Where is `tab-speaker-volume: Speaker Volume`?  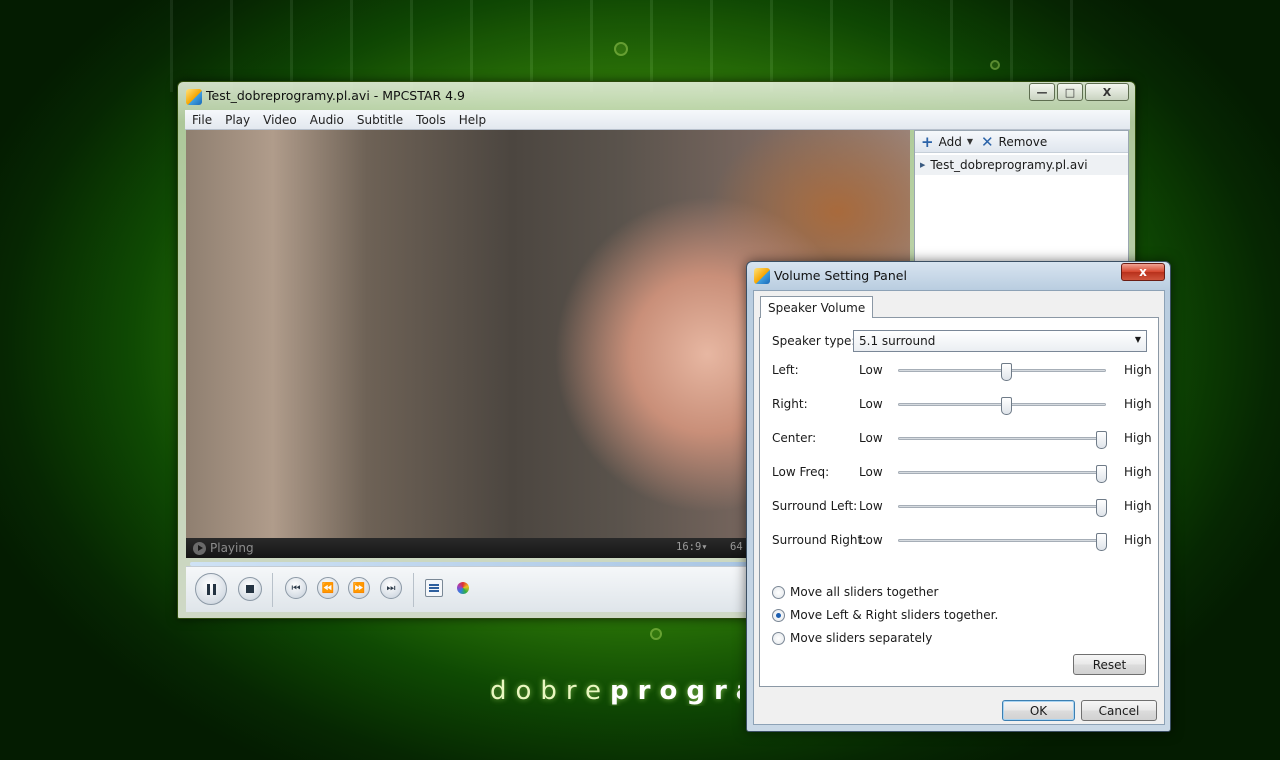 tab-speaker-volume: Speaker Volume is located at coordinates (817, 307).